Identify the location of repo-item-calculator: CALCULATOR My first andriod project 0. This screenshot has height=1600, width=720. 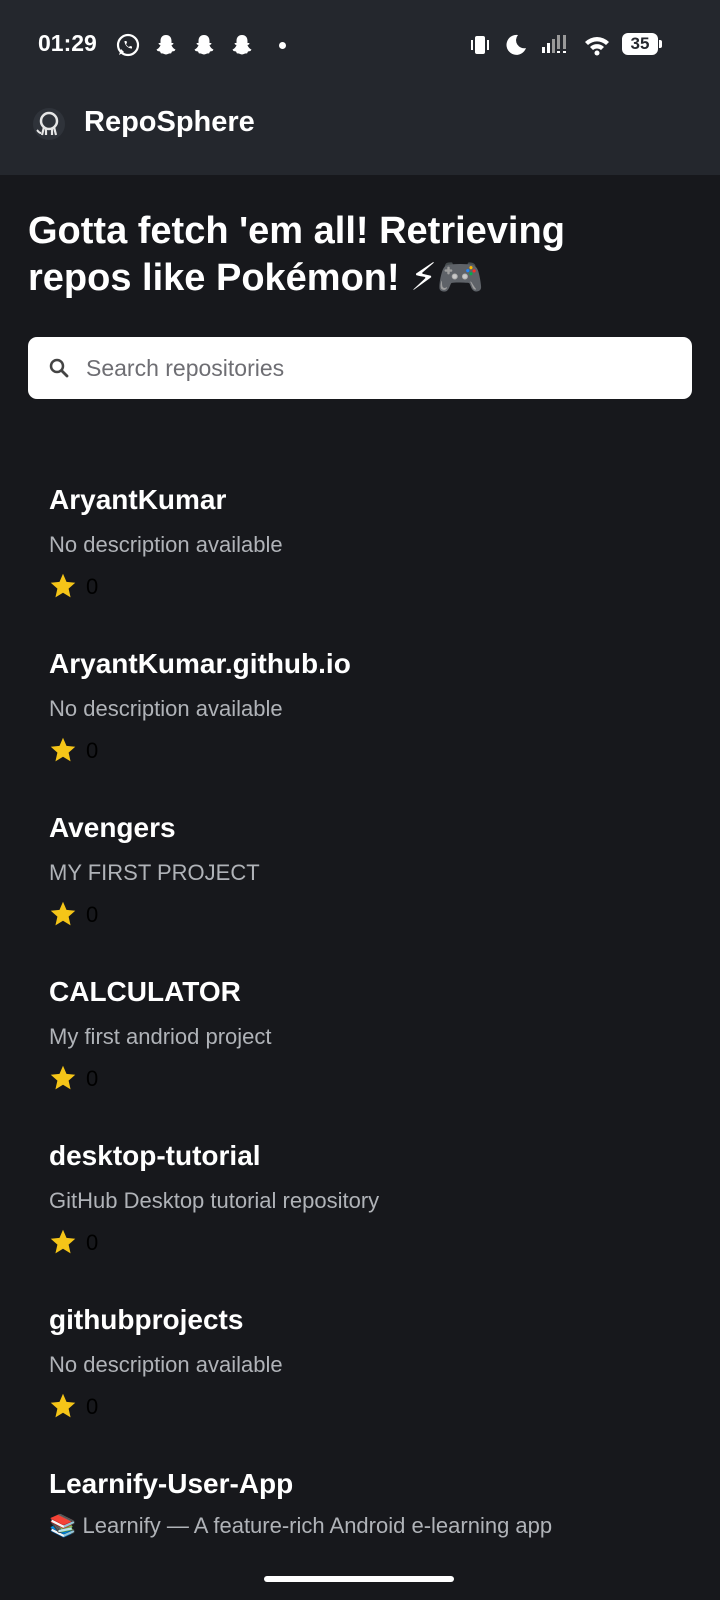
(369, 1037).